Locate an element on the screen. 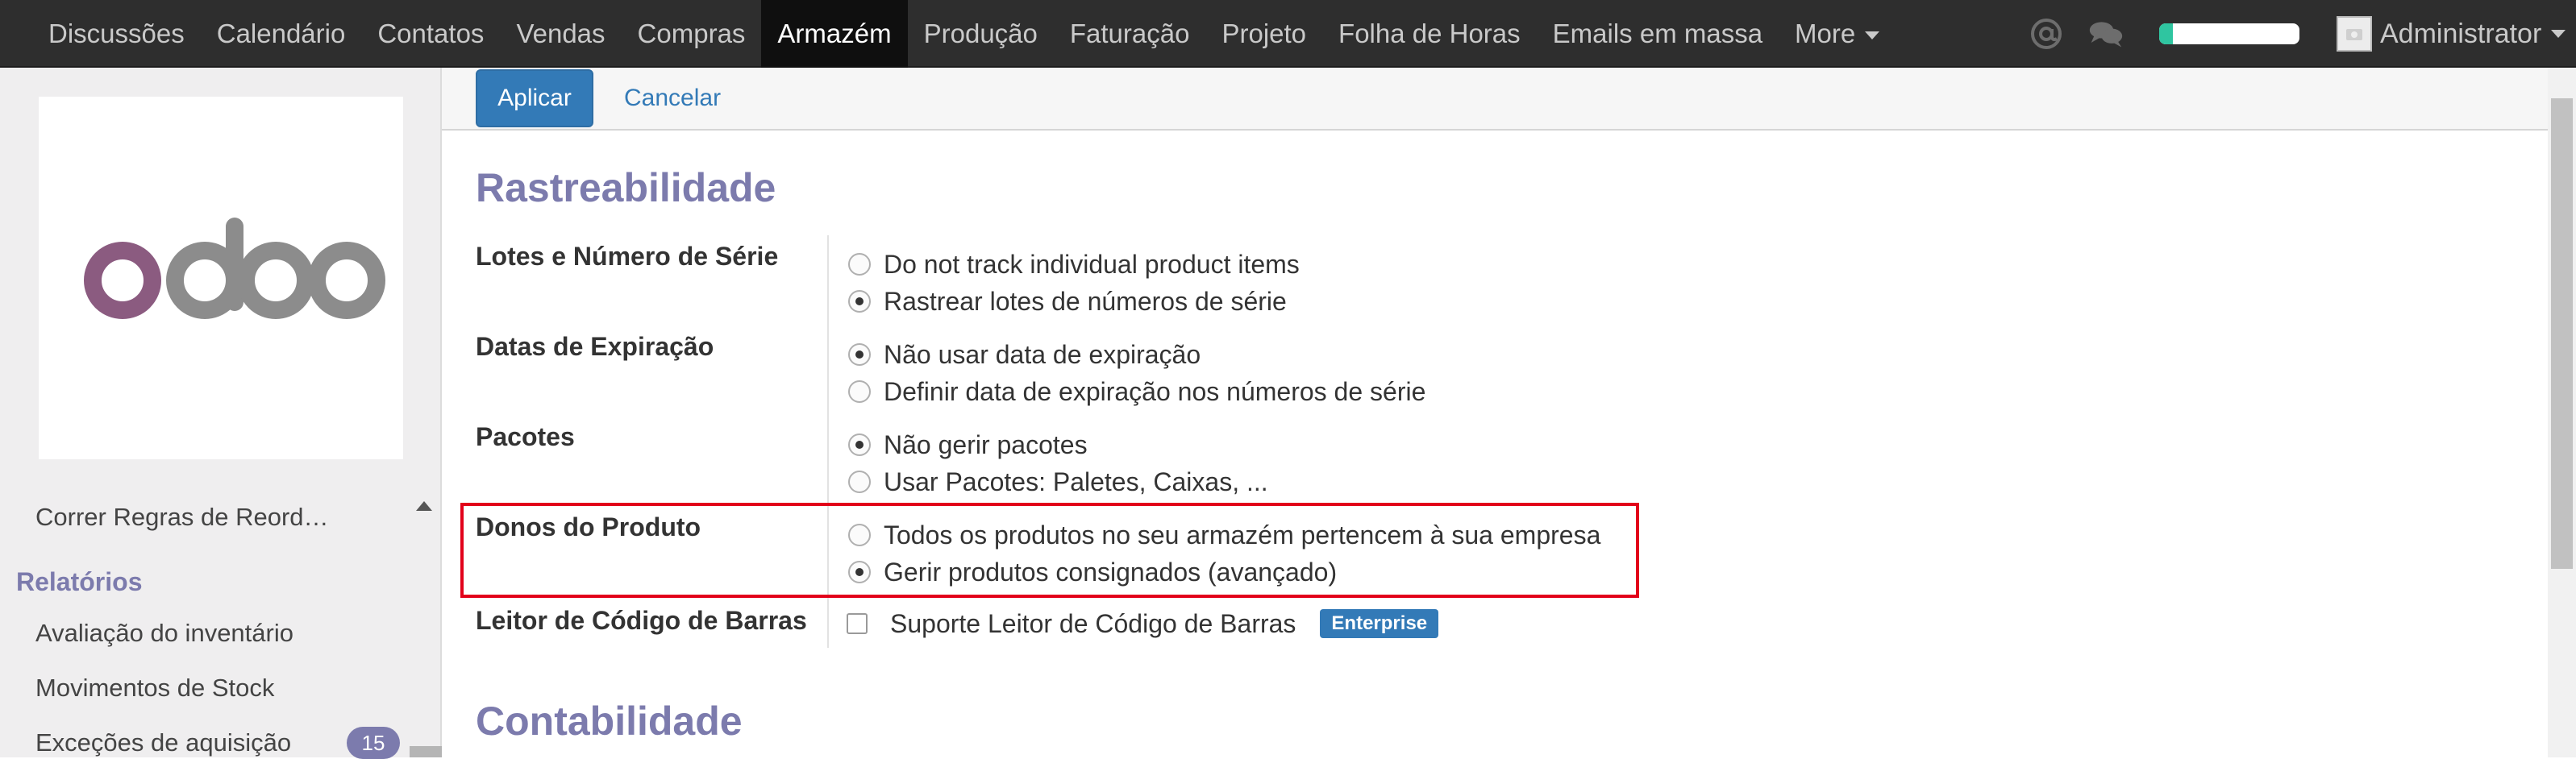 The image size is (2576, 759). user-name: Administrator is located at coordinates (2461, 33).